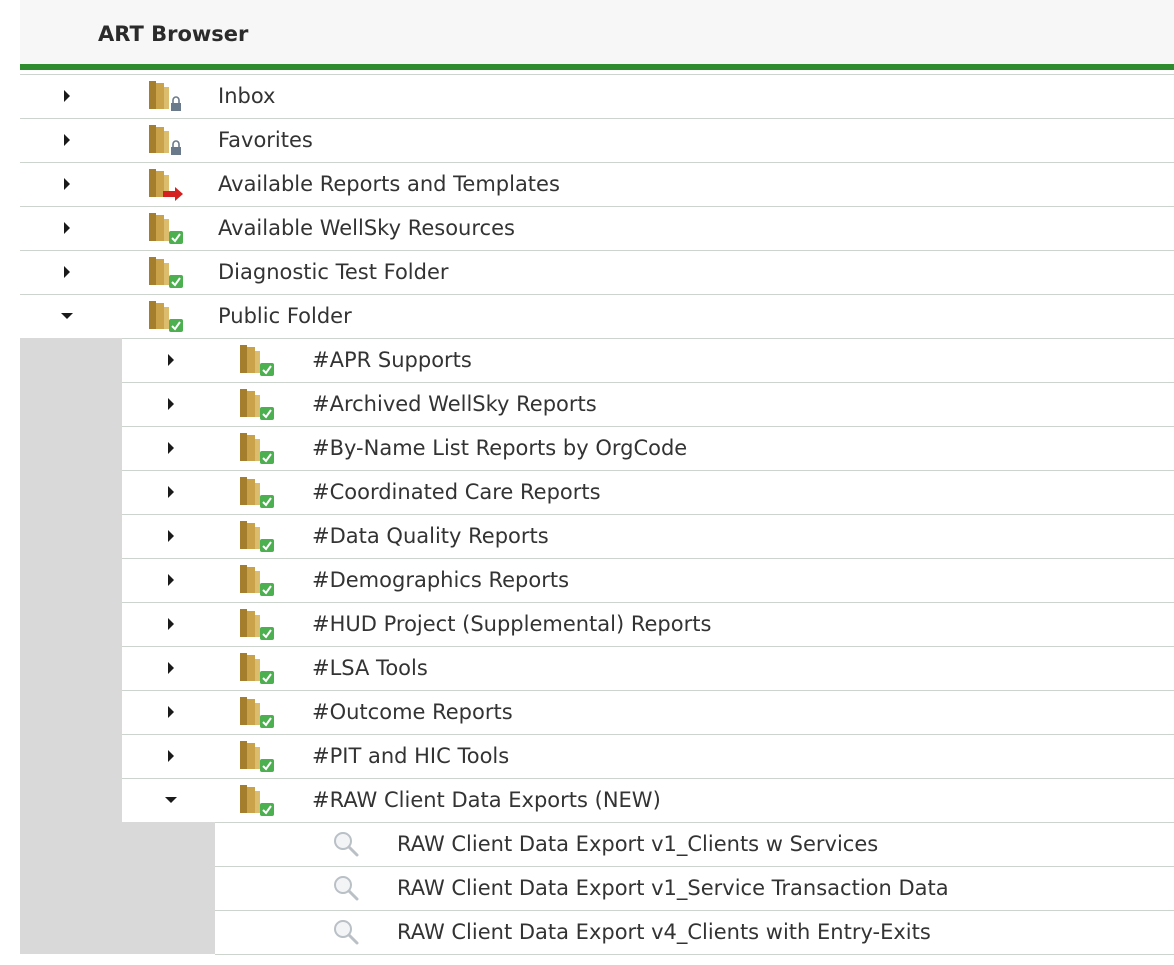 The width and height of the screenshot is (1174, 965). I want to click on top-folder-row: Available Reports and Templates, so click(597, 184).